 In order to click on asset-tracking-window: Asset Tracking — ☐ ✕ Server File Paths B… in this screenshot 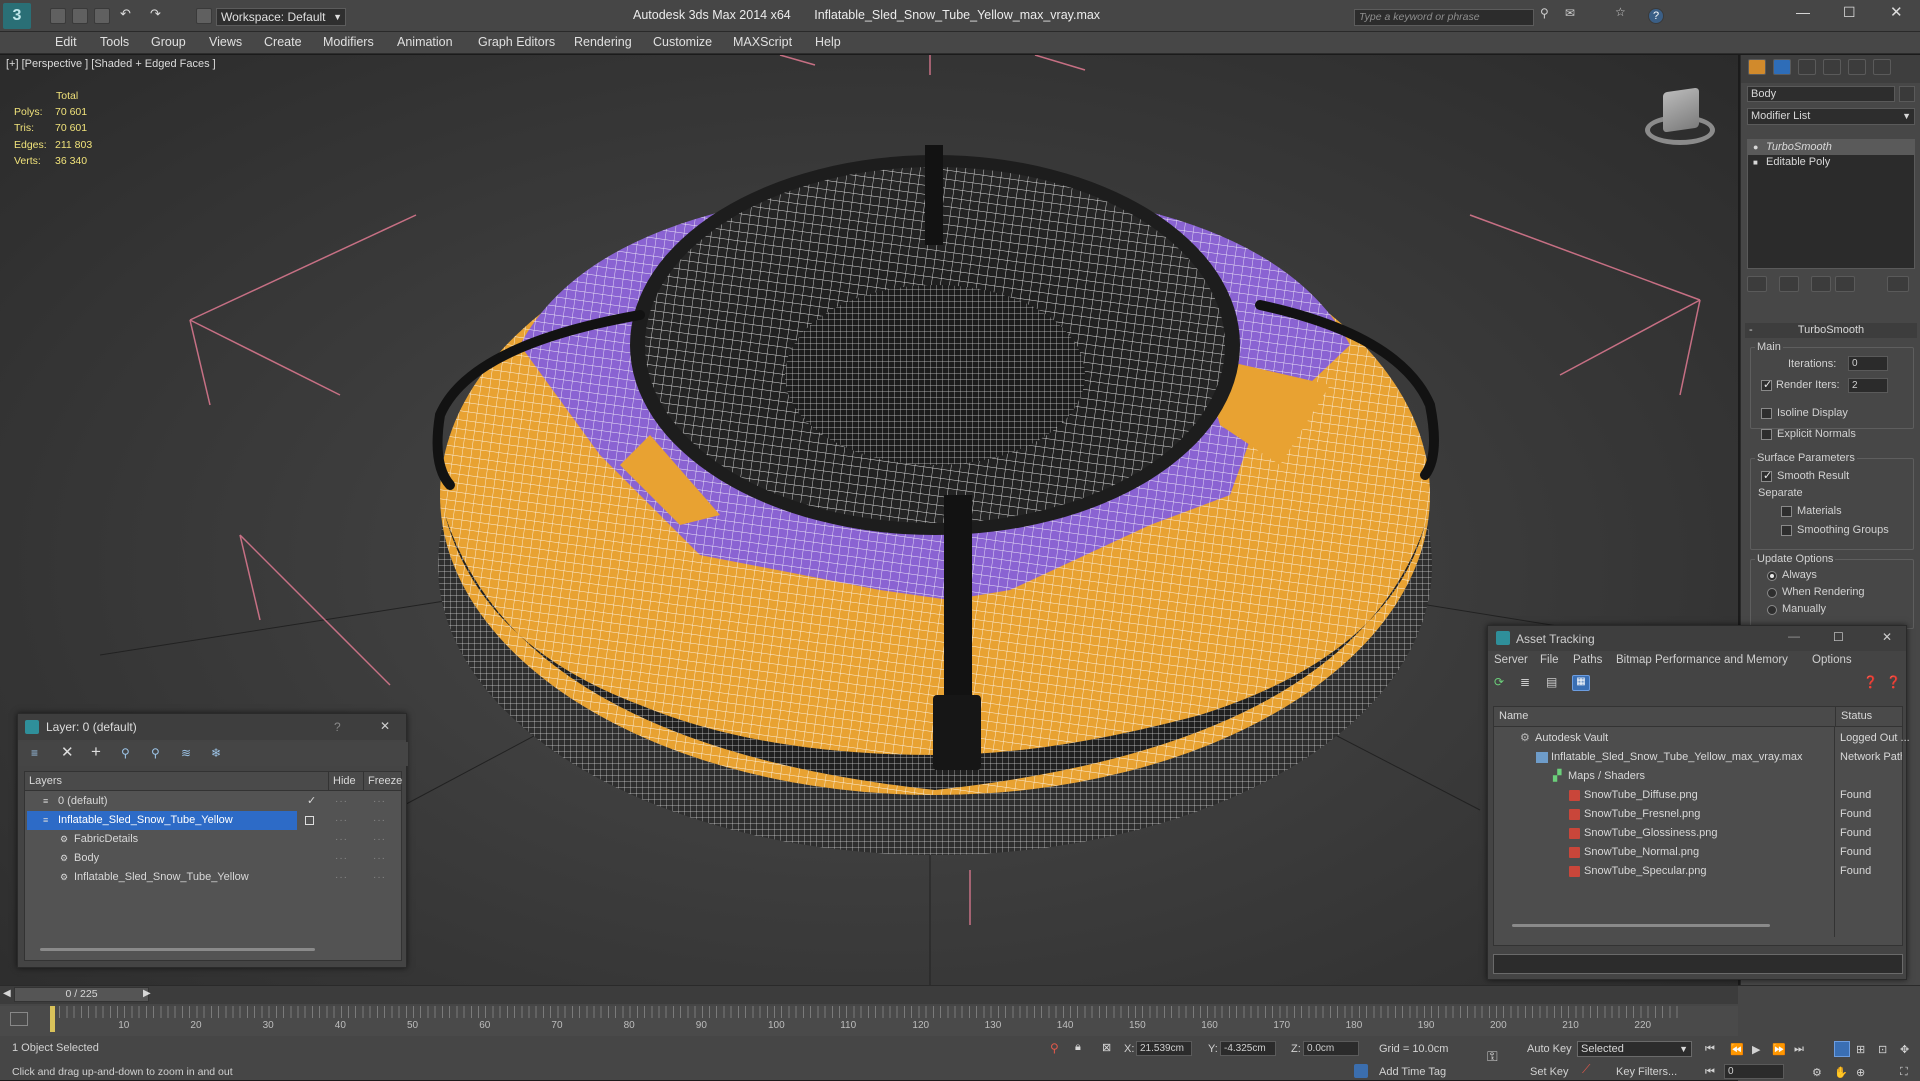, I will do `click(1698, 802)`.